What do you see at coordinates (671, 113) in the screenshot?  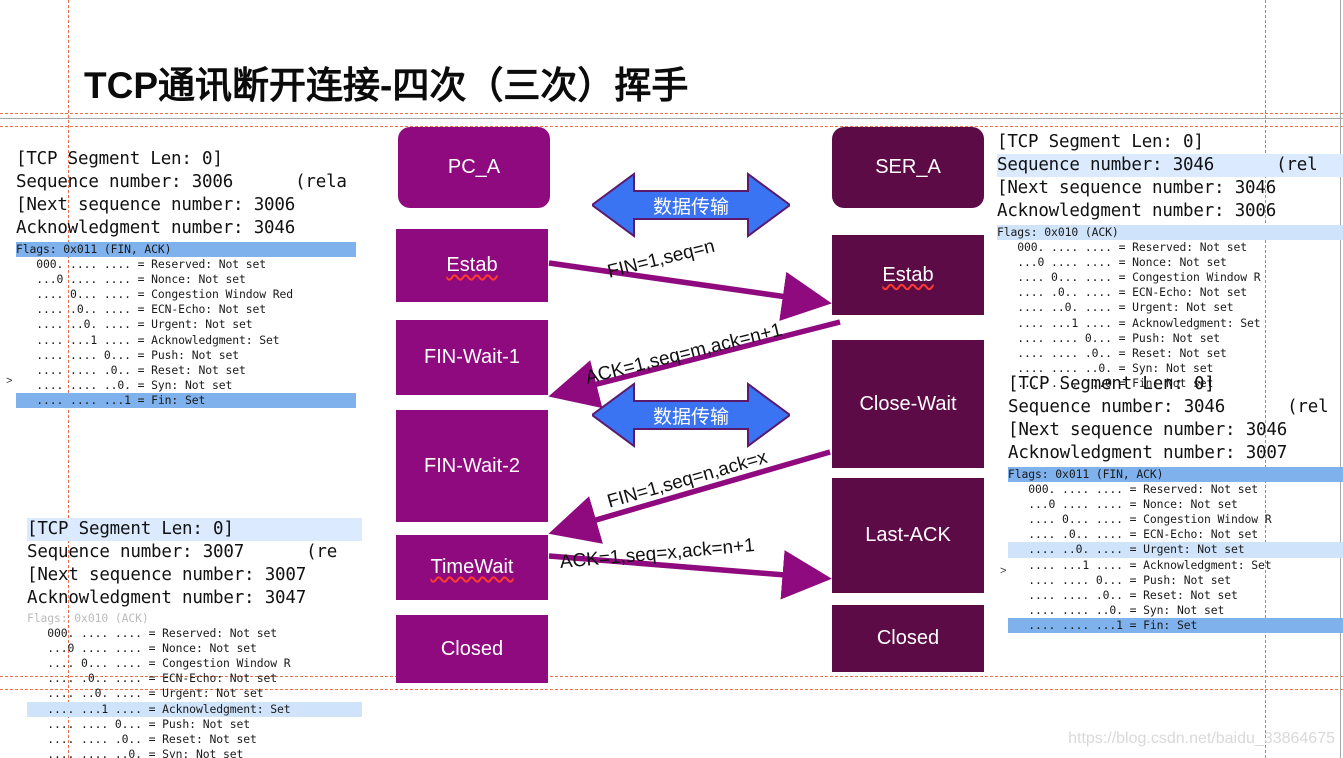 I see `guide-horizontal-top` at bounding box center [671, 113].